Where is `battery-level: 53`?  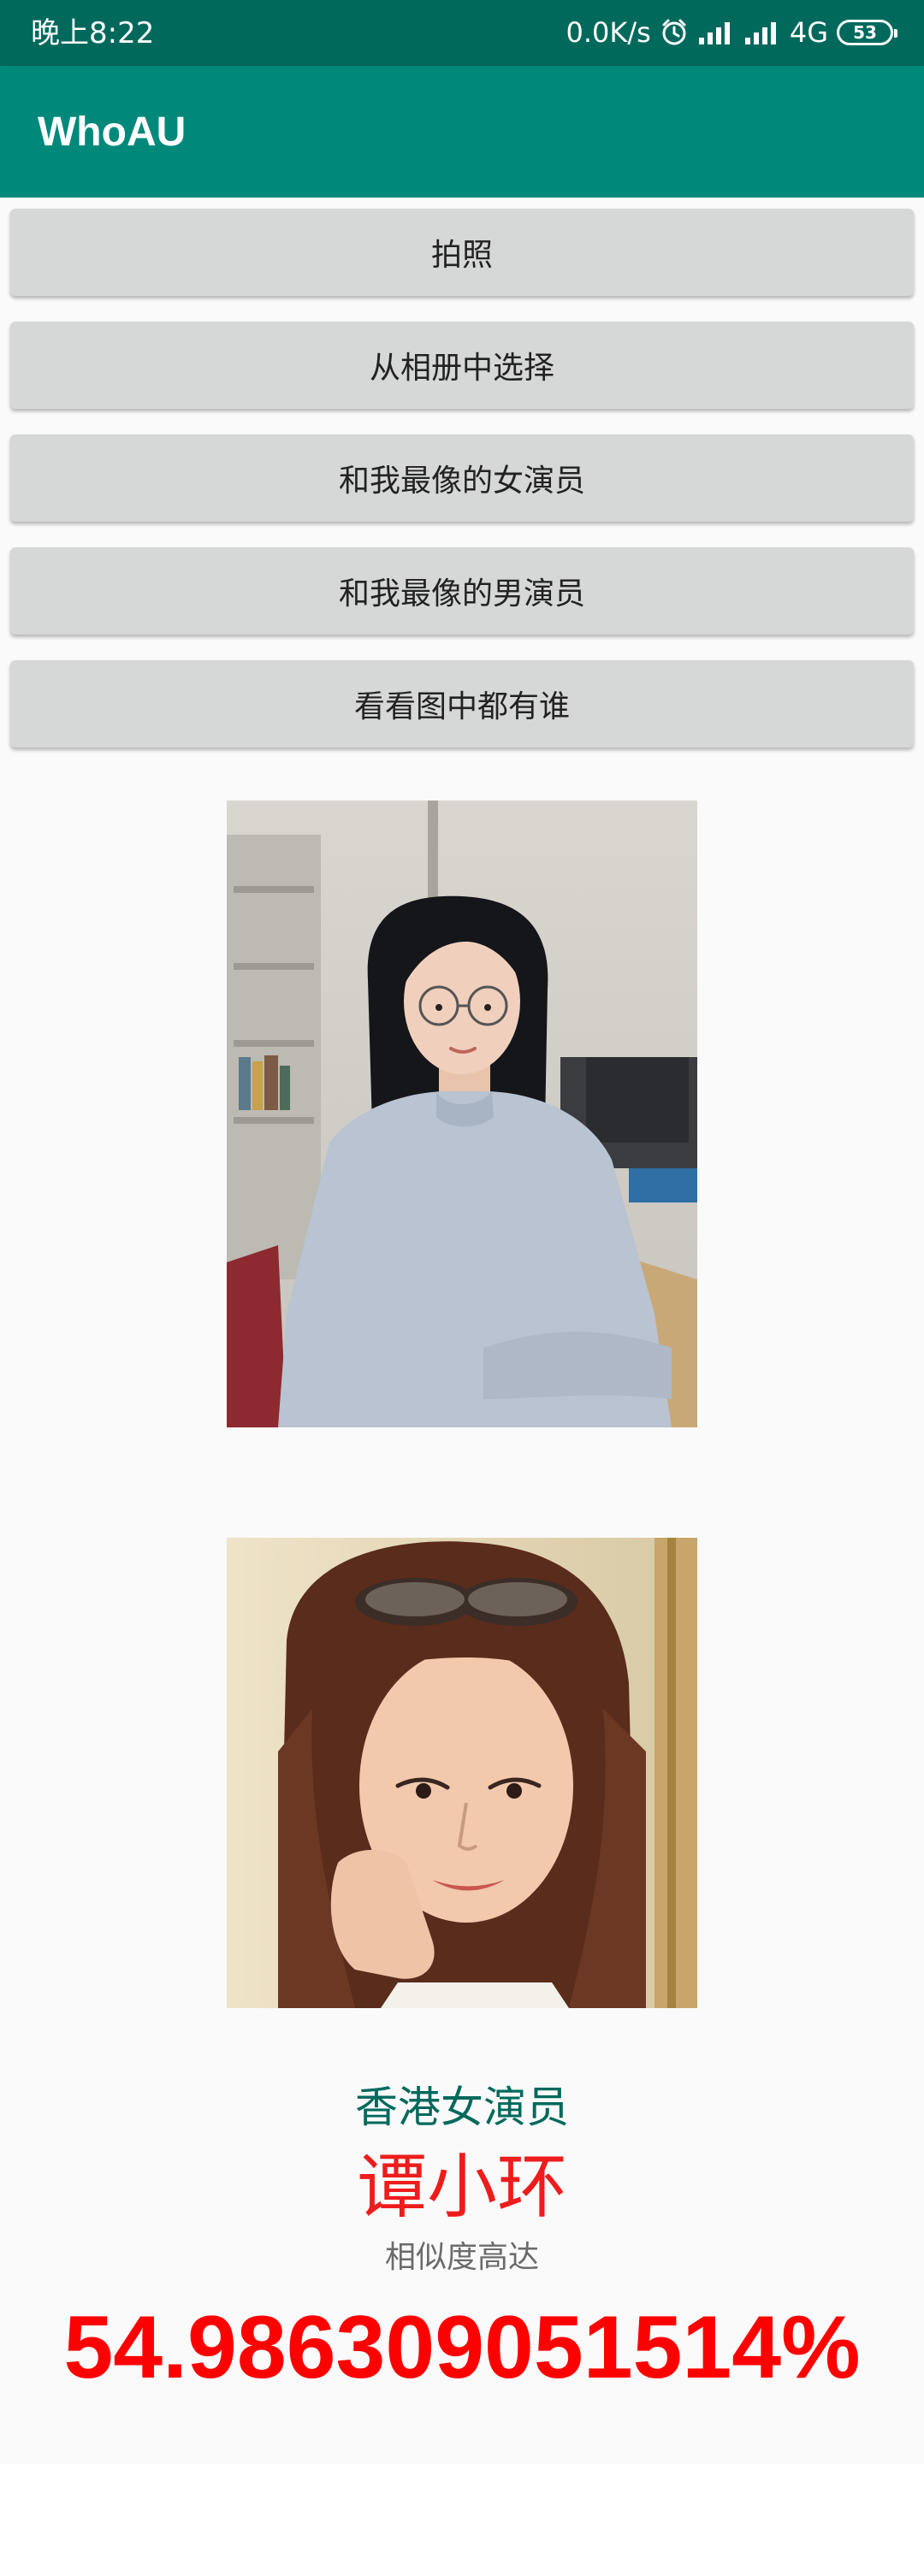 battery-level: 53 is located at coordinates (865, 32).